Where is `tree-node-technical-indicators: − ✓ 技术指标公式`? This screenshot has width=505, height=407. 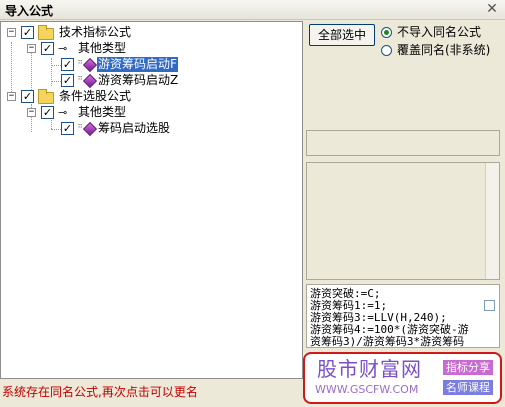
tree-node-technical-indicators: − ✓ 技术指标公式 is located at coordinates (151, 33).